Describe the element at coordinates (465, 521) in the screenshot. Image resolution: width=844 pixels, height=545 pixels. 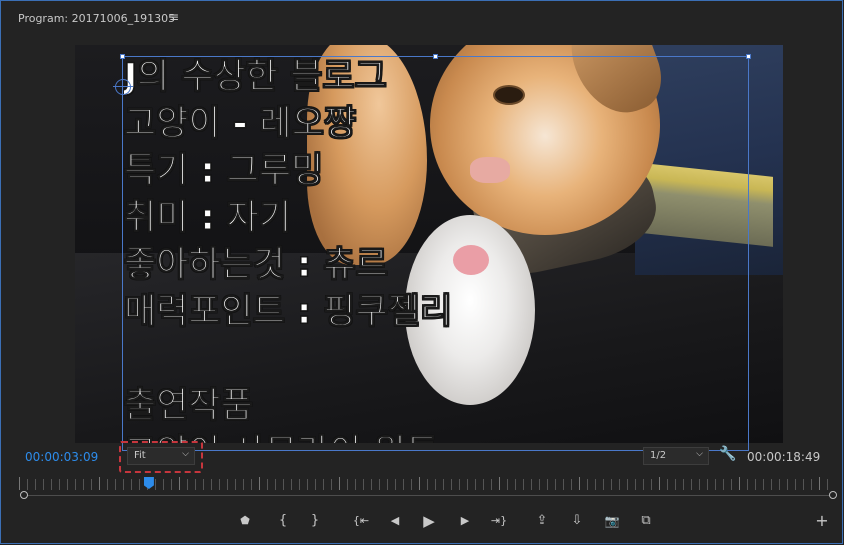
I see `step-forward-icon: ▶` at that location.